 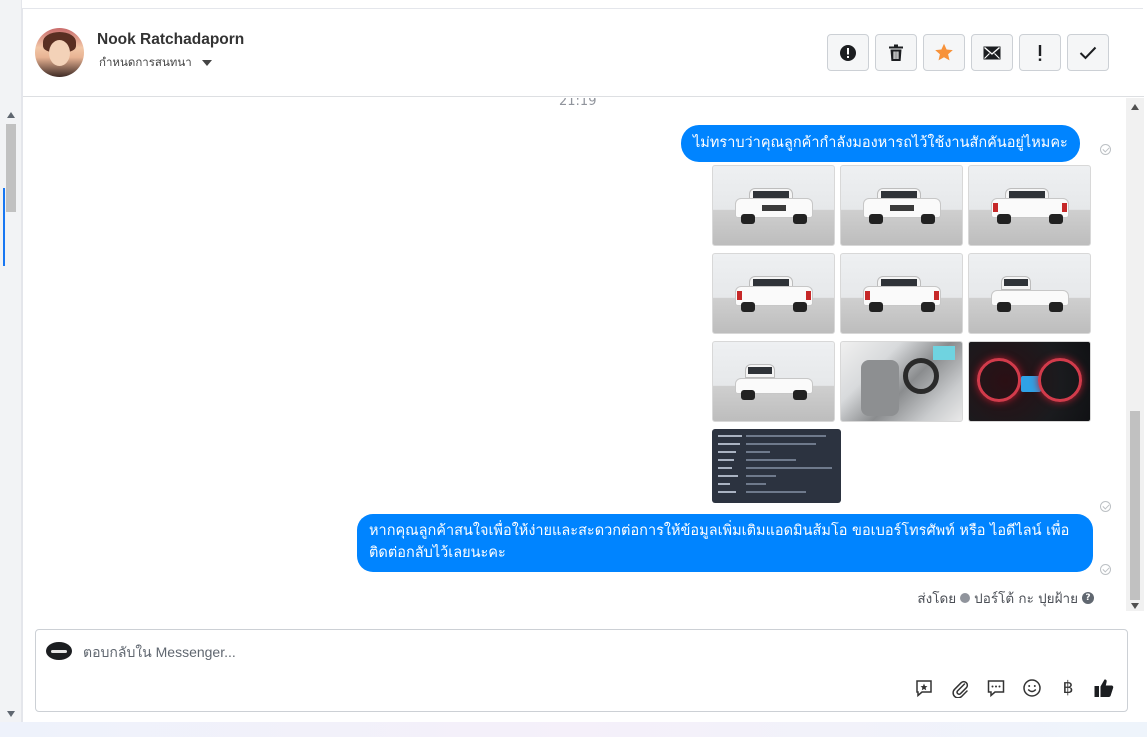 I want to click on left-scroll-thumb, so click(x=11, y=168).